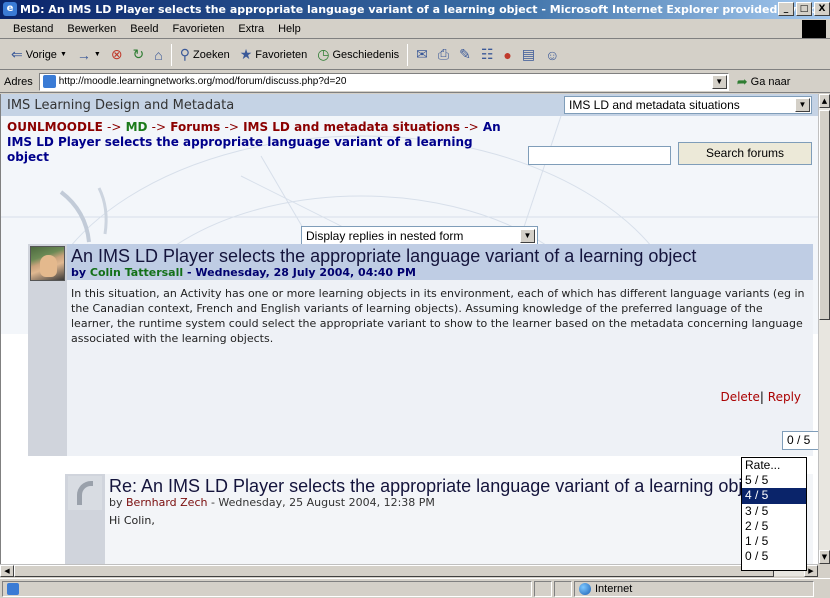 This screenshot has height=598, width=830. What do you see at coordinates (739, 397) in the screenshot?
I see `delete-link: Delete` at bounding box center [739, 397].